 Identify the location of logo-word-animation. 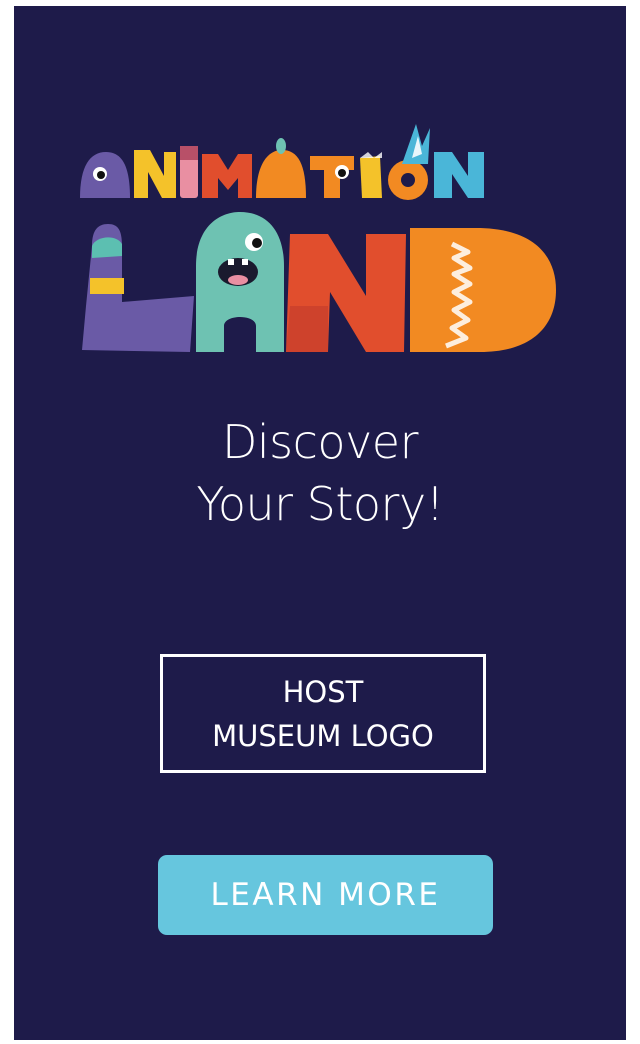
(282, 162).